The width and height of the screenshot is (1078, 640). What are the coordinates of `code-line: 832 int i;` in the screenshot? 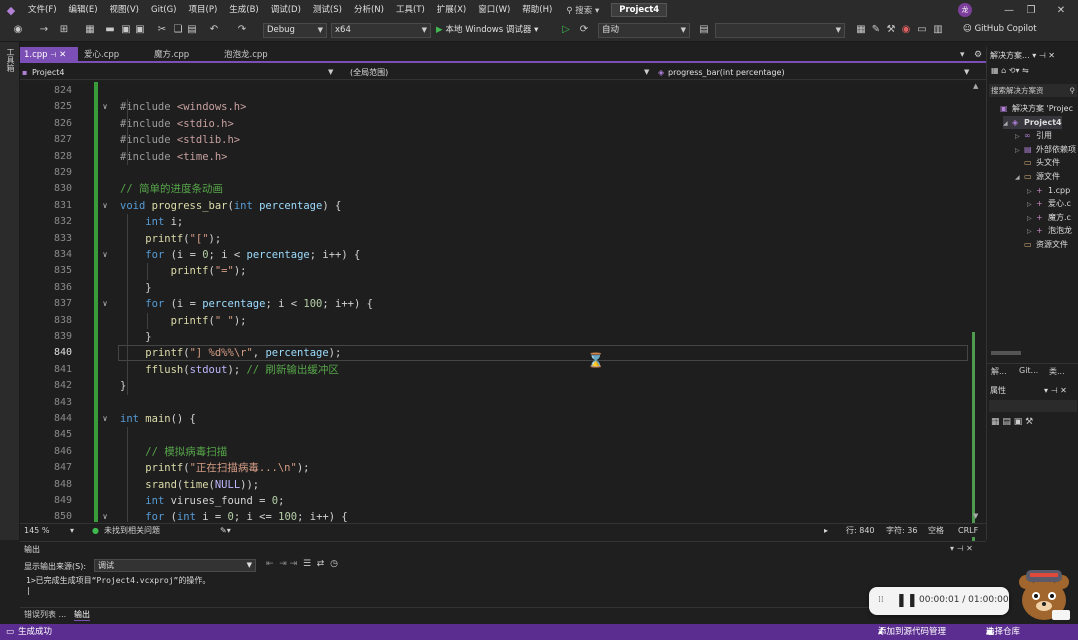 It's located at (495, 222).